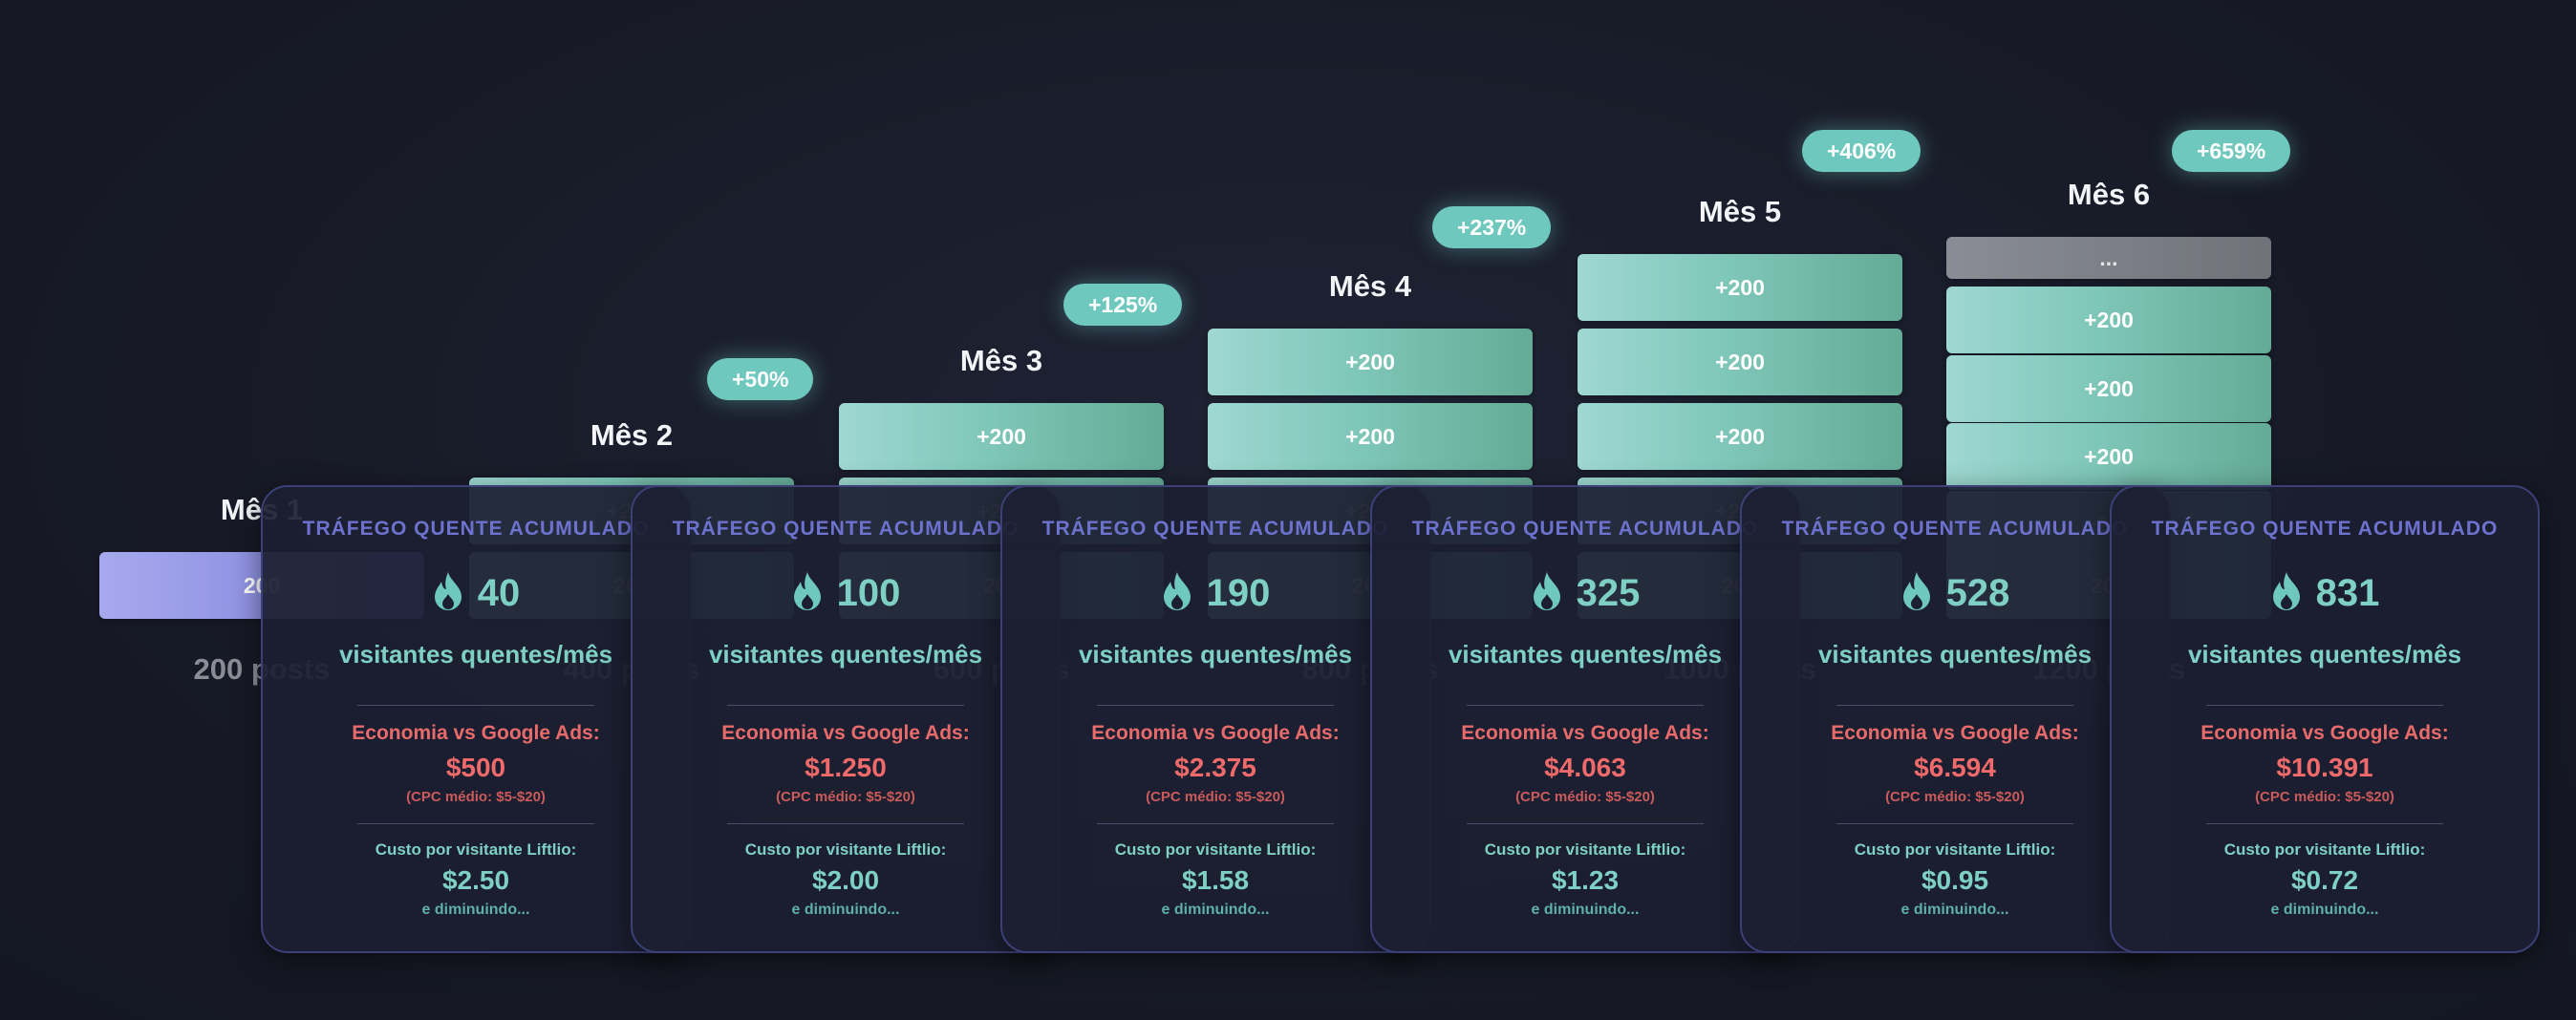 The height and width of the screenshot is (1020, 2576). What do you see at coordinates (868, 593) in the screenshot?
I see `visitors-count: 100` at bounding box center [868, 593].